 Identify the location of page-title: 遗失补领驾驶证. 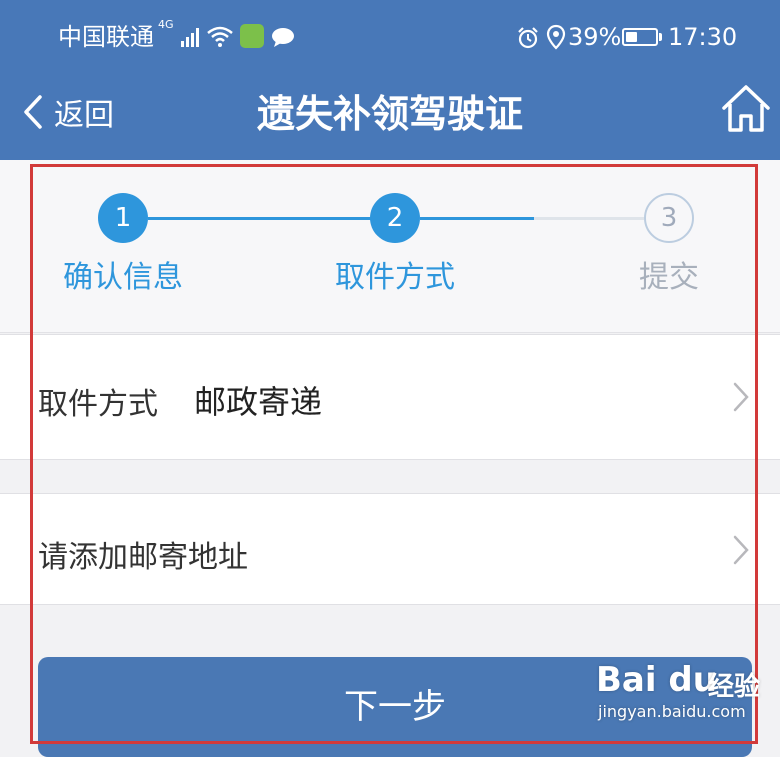
(389, 114).